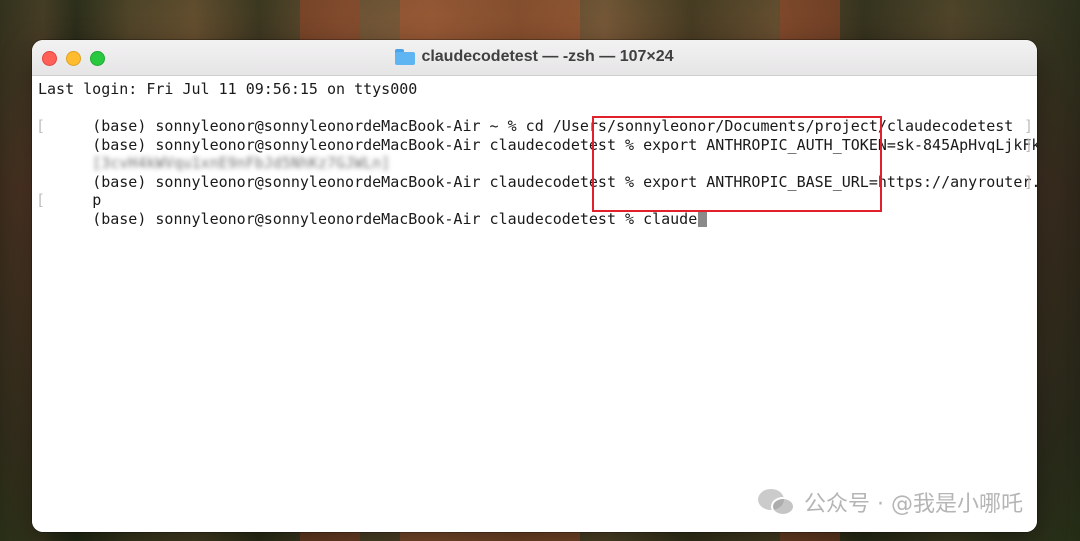 Image resolution: width=1080 pixels, height=541 pixels. Describe the element at coordinates (537, 154) in the screenshot. I see `terminal-line-wrapper: [3cvH4kWVqu1xnE9nFbJd5NhKz7GJWLn]` at that location.